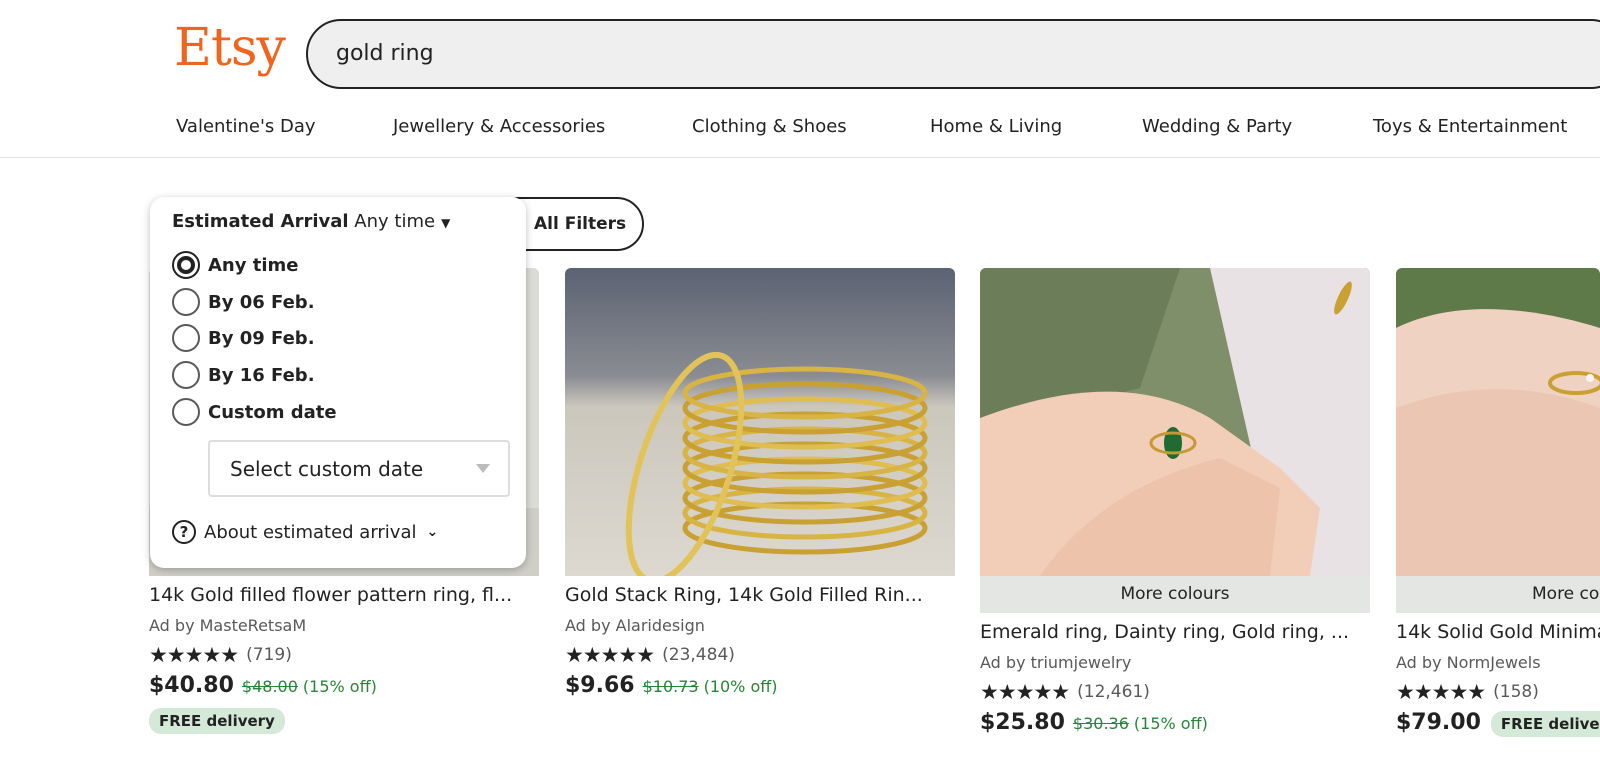  I want to click on etsy-logo: Etsy, so click(230, 48).